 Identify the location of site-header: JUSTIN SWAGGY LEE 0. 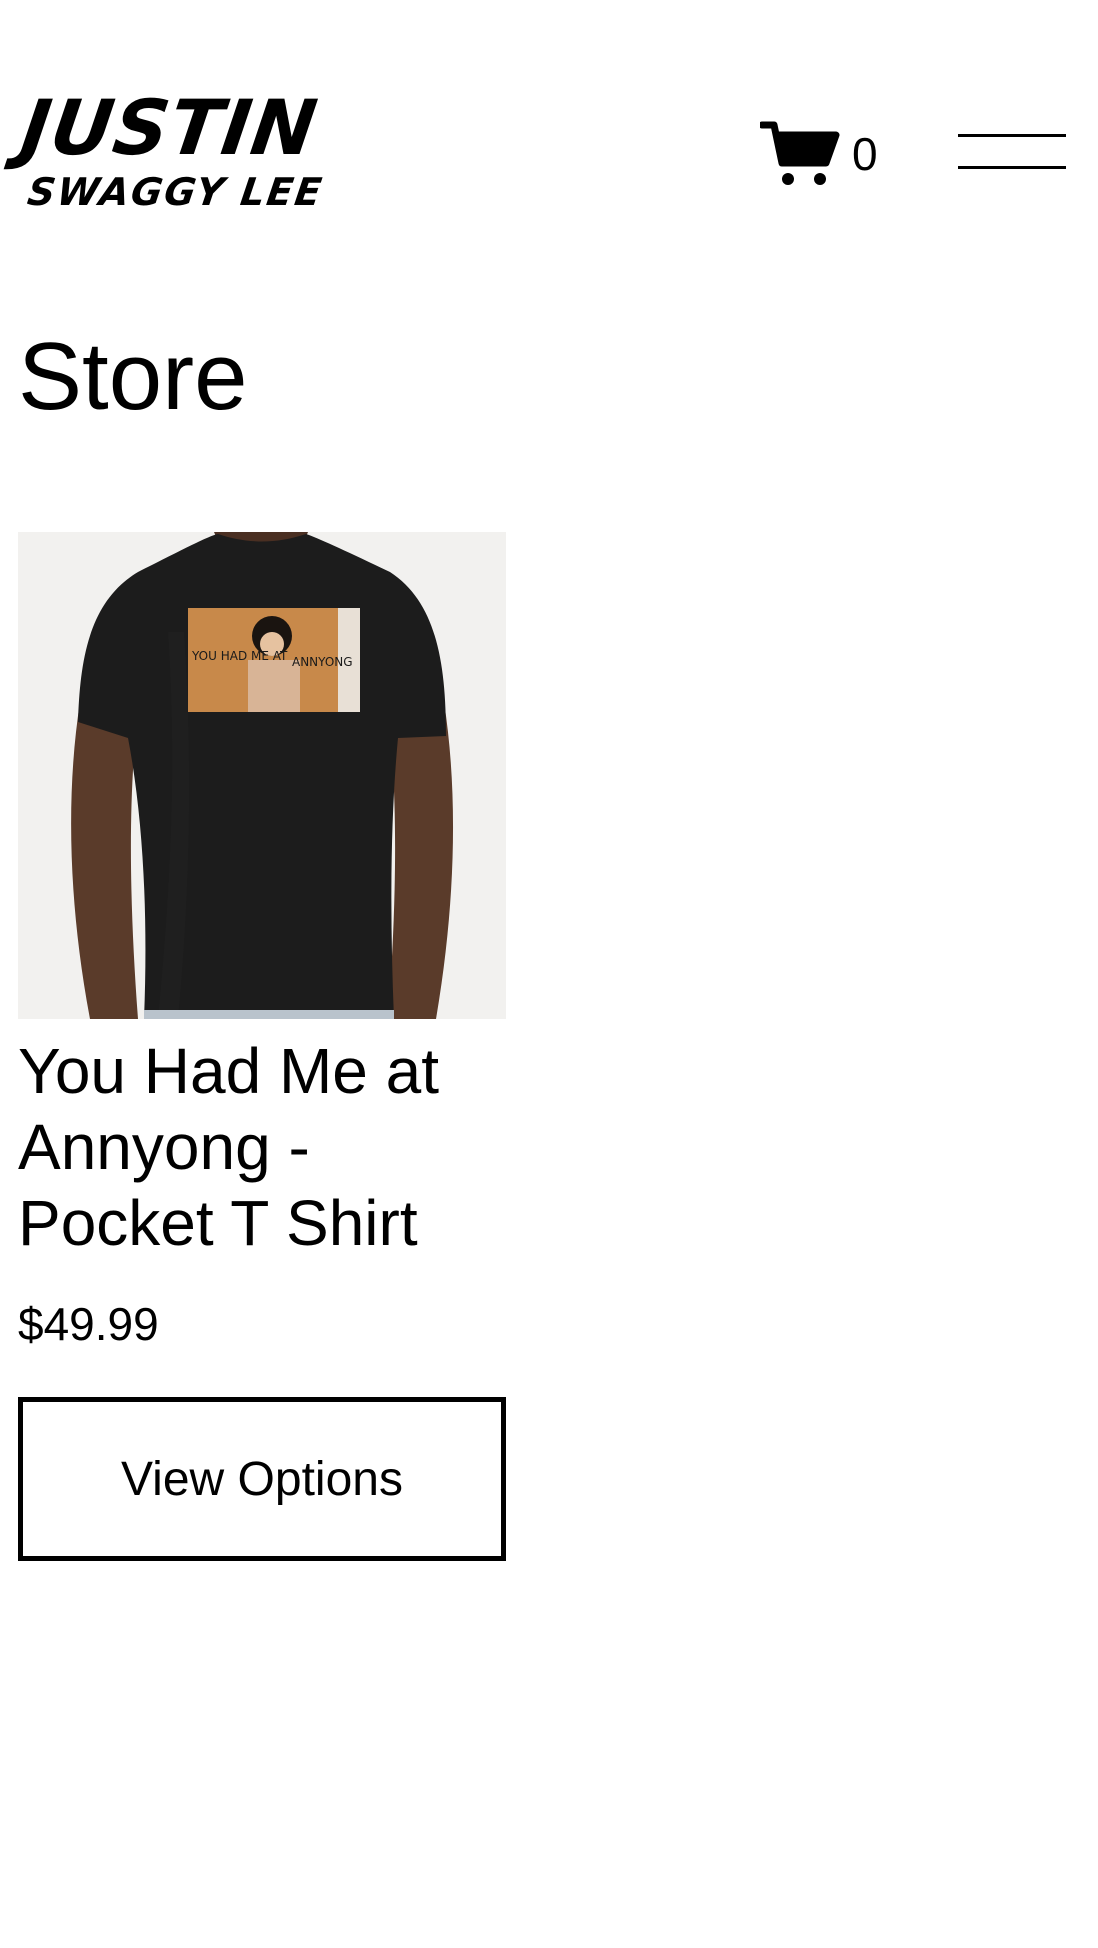
(549, 115).